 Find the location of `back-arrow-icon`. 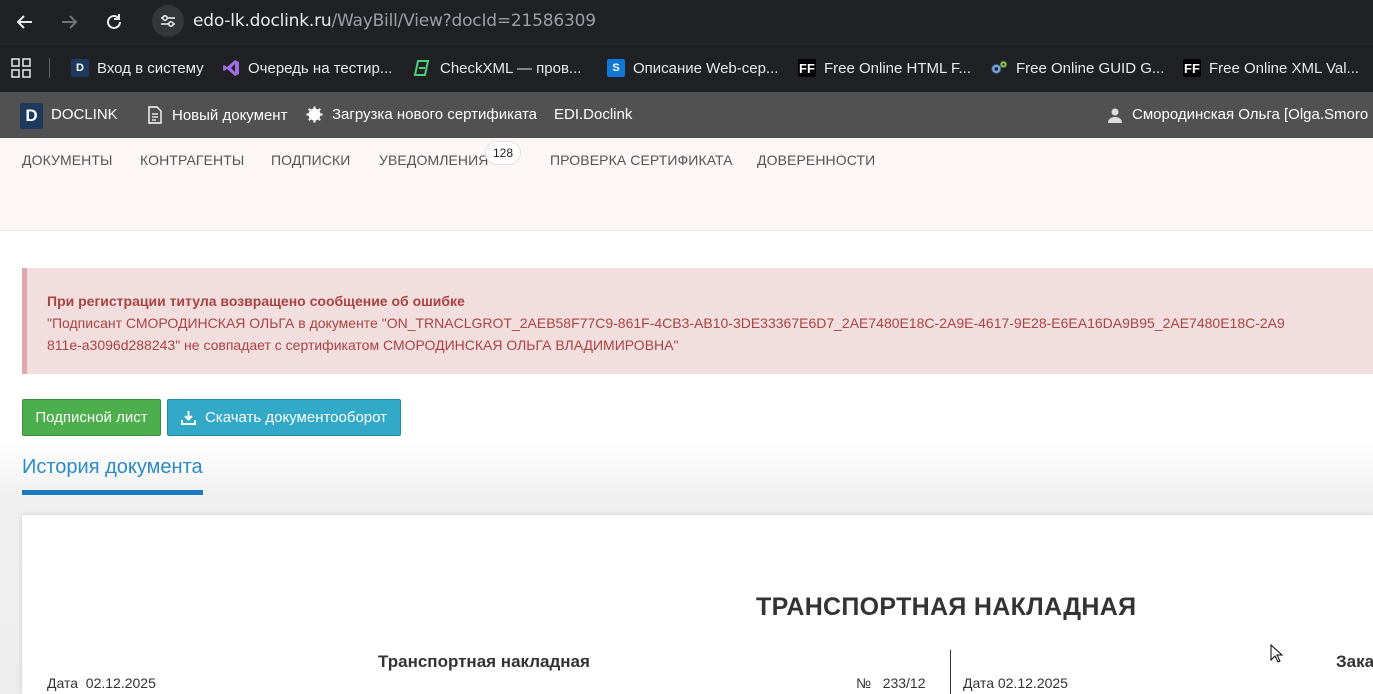

back-arrow-icon is located at coordinates (24, 22).